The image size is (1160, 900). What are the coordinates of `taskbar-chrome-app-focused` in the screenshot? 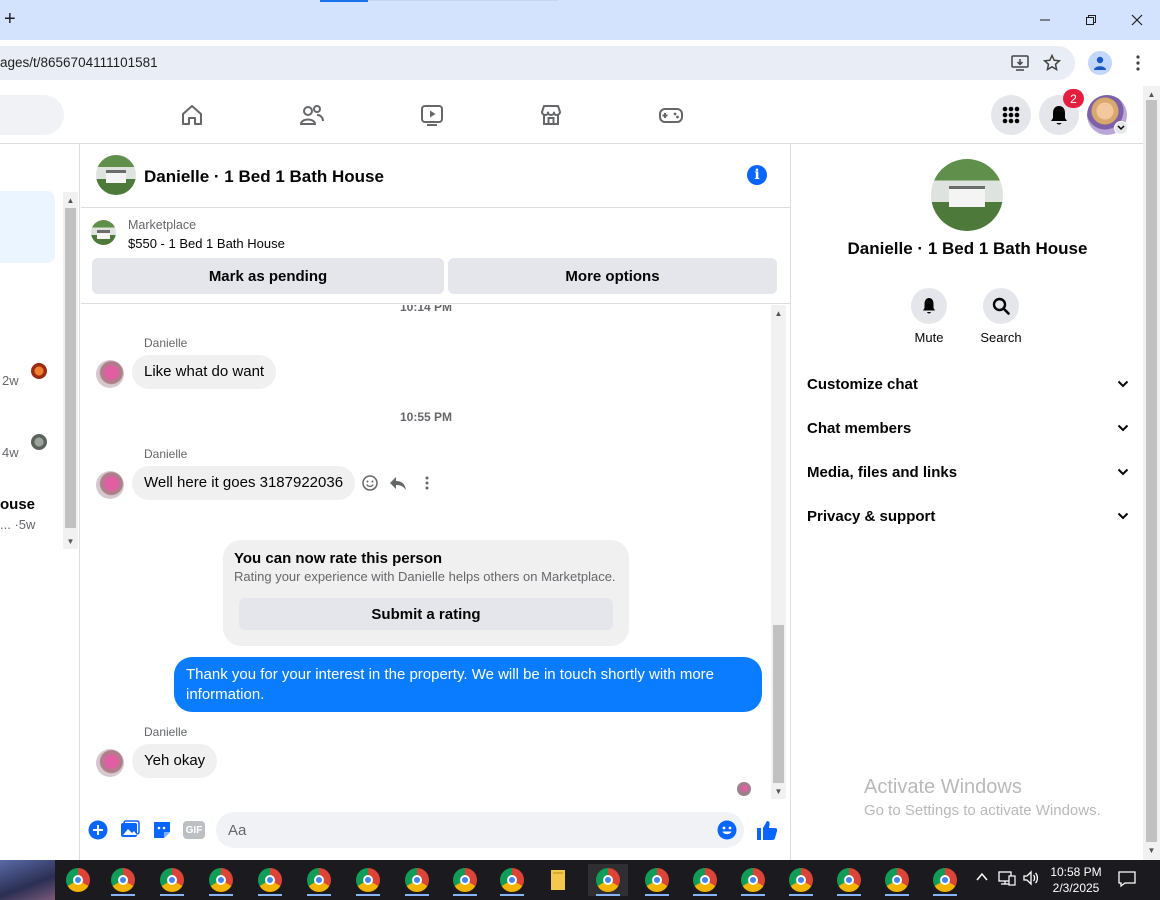 It's located at (608, 880).